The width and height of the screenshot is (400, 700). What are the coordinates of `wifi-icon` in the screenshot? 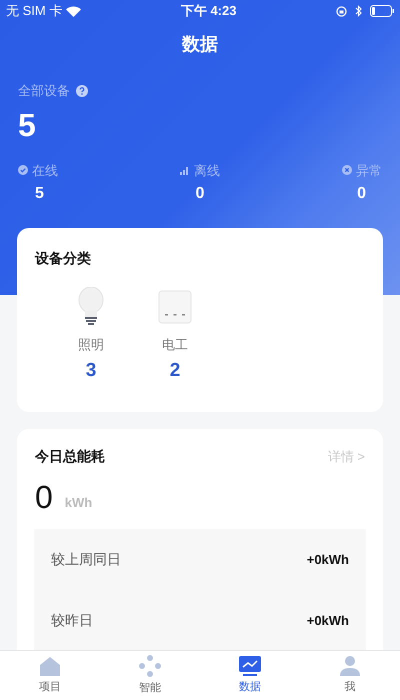 It's located at (74, 11).